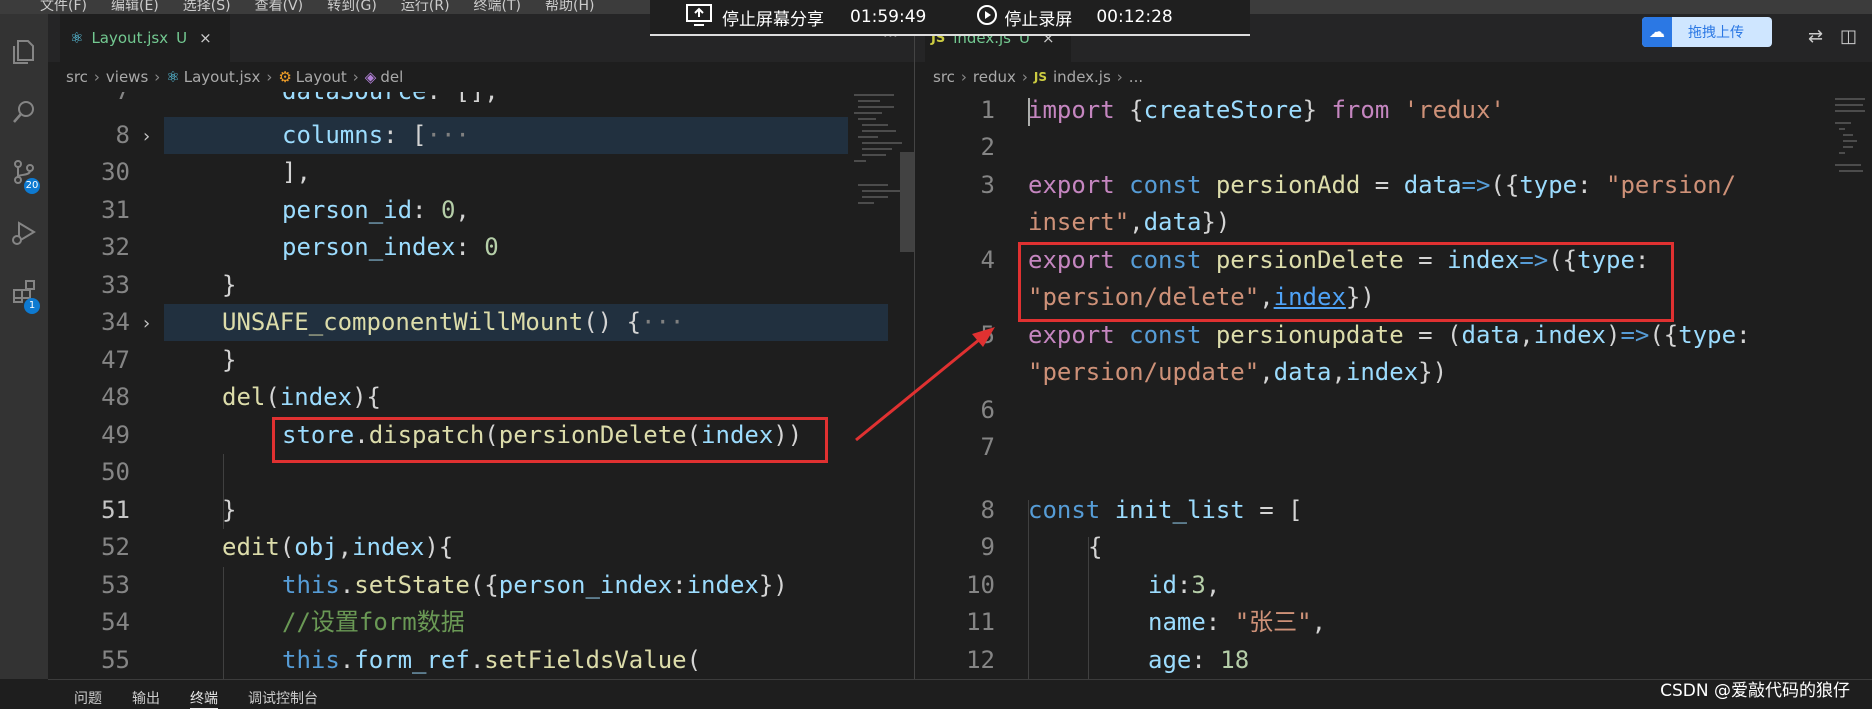 Image resolution: width=1872 pixels, height=709 pixels. What do you see at coordinates (146, 698) in the screenshot?
I see `tab-output: 输出` at bounding box center [146, 698].